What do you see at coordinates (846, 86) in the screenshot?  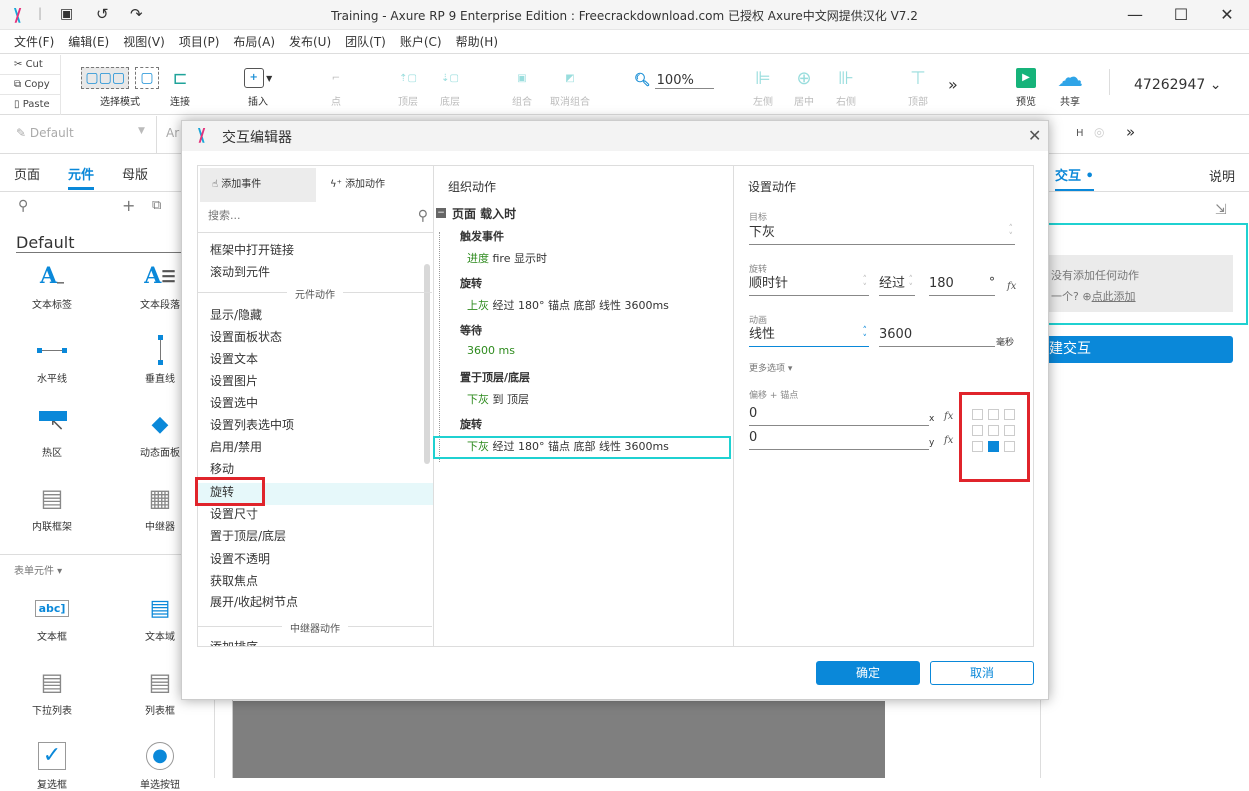 I see `align-right-button: ⊪ 右侧` at bounding box center [846, 86].